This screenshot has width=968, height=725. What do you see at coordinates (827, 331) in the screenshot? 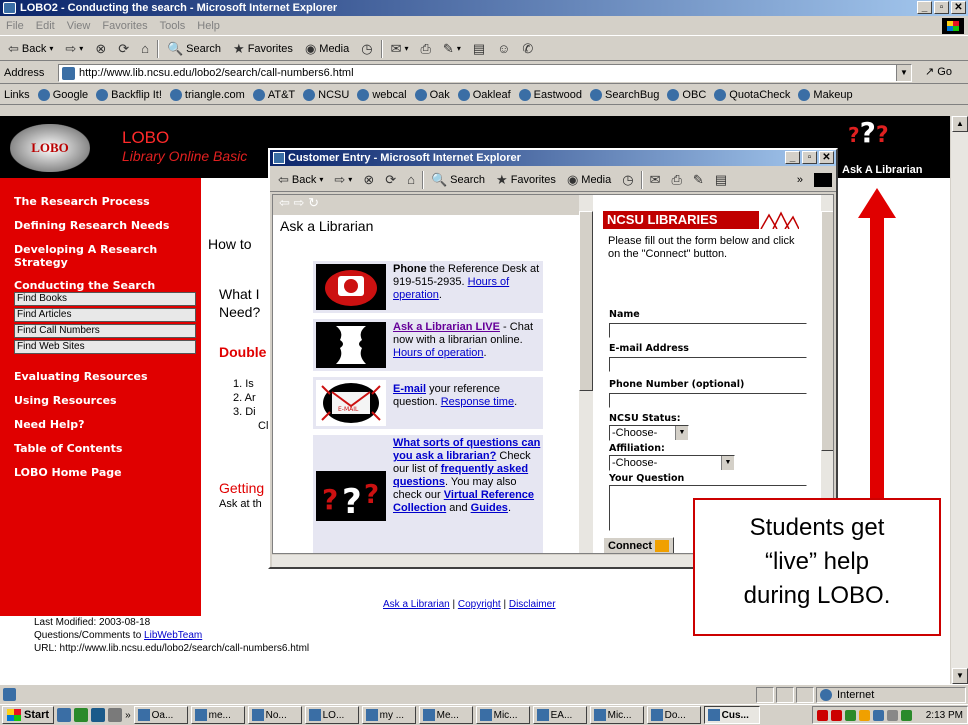
I see `right-frame-scroll-thumb` at bounding box center [827, 331].